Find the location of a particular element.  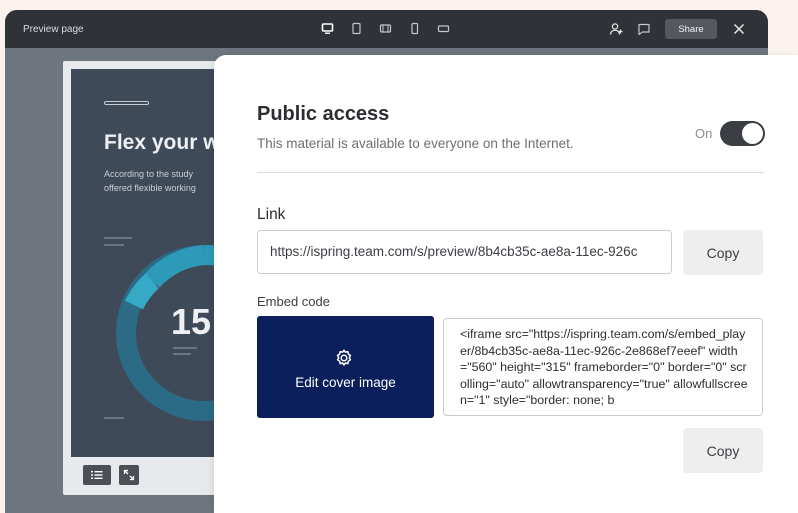

slide-decoration-bar is located at coordinates (126, 103).